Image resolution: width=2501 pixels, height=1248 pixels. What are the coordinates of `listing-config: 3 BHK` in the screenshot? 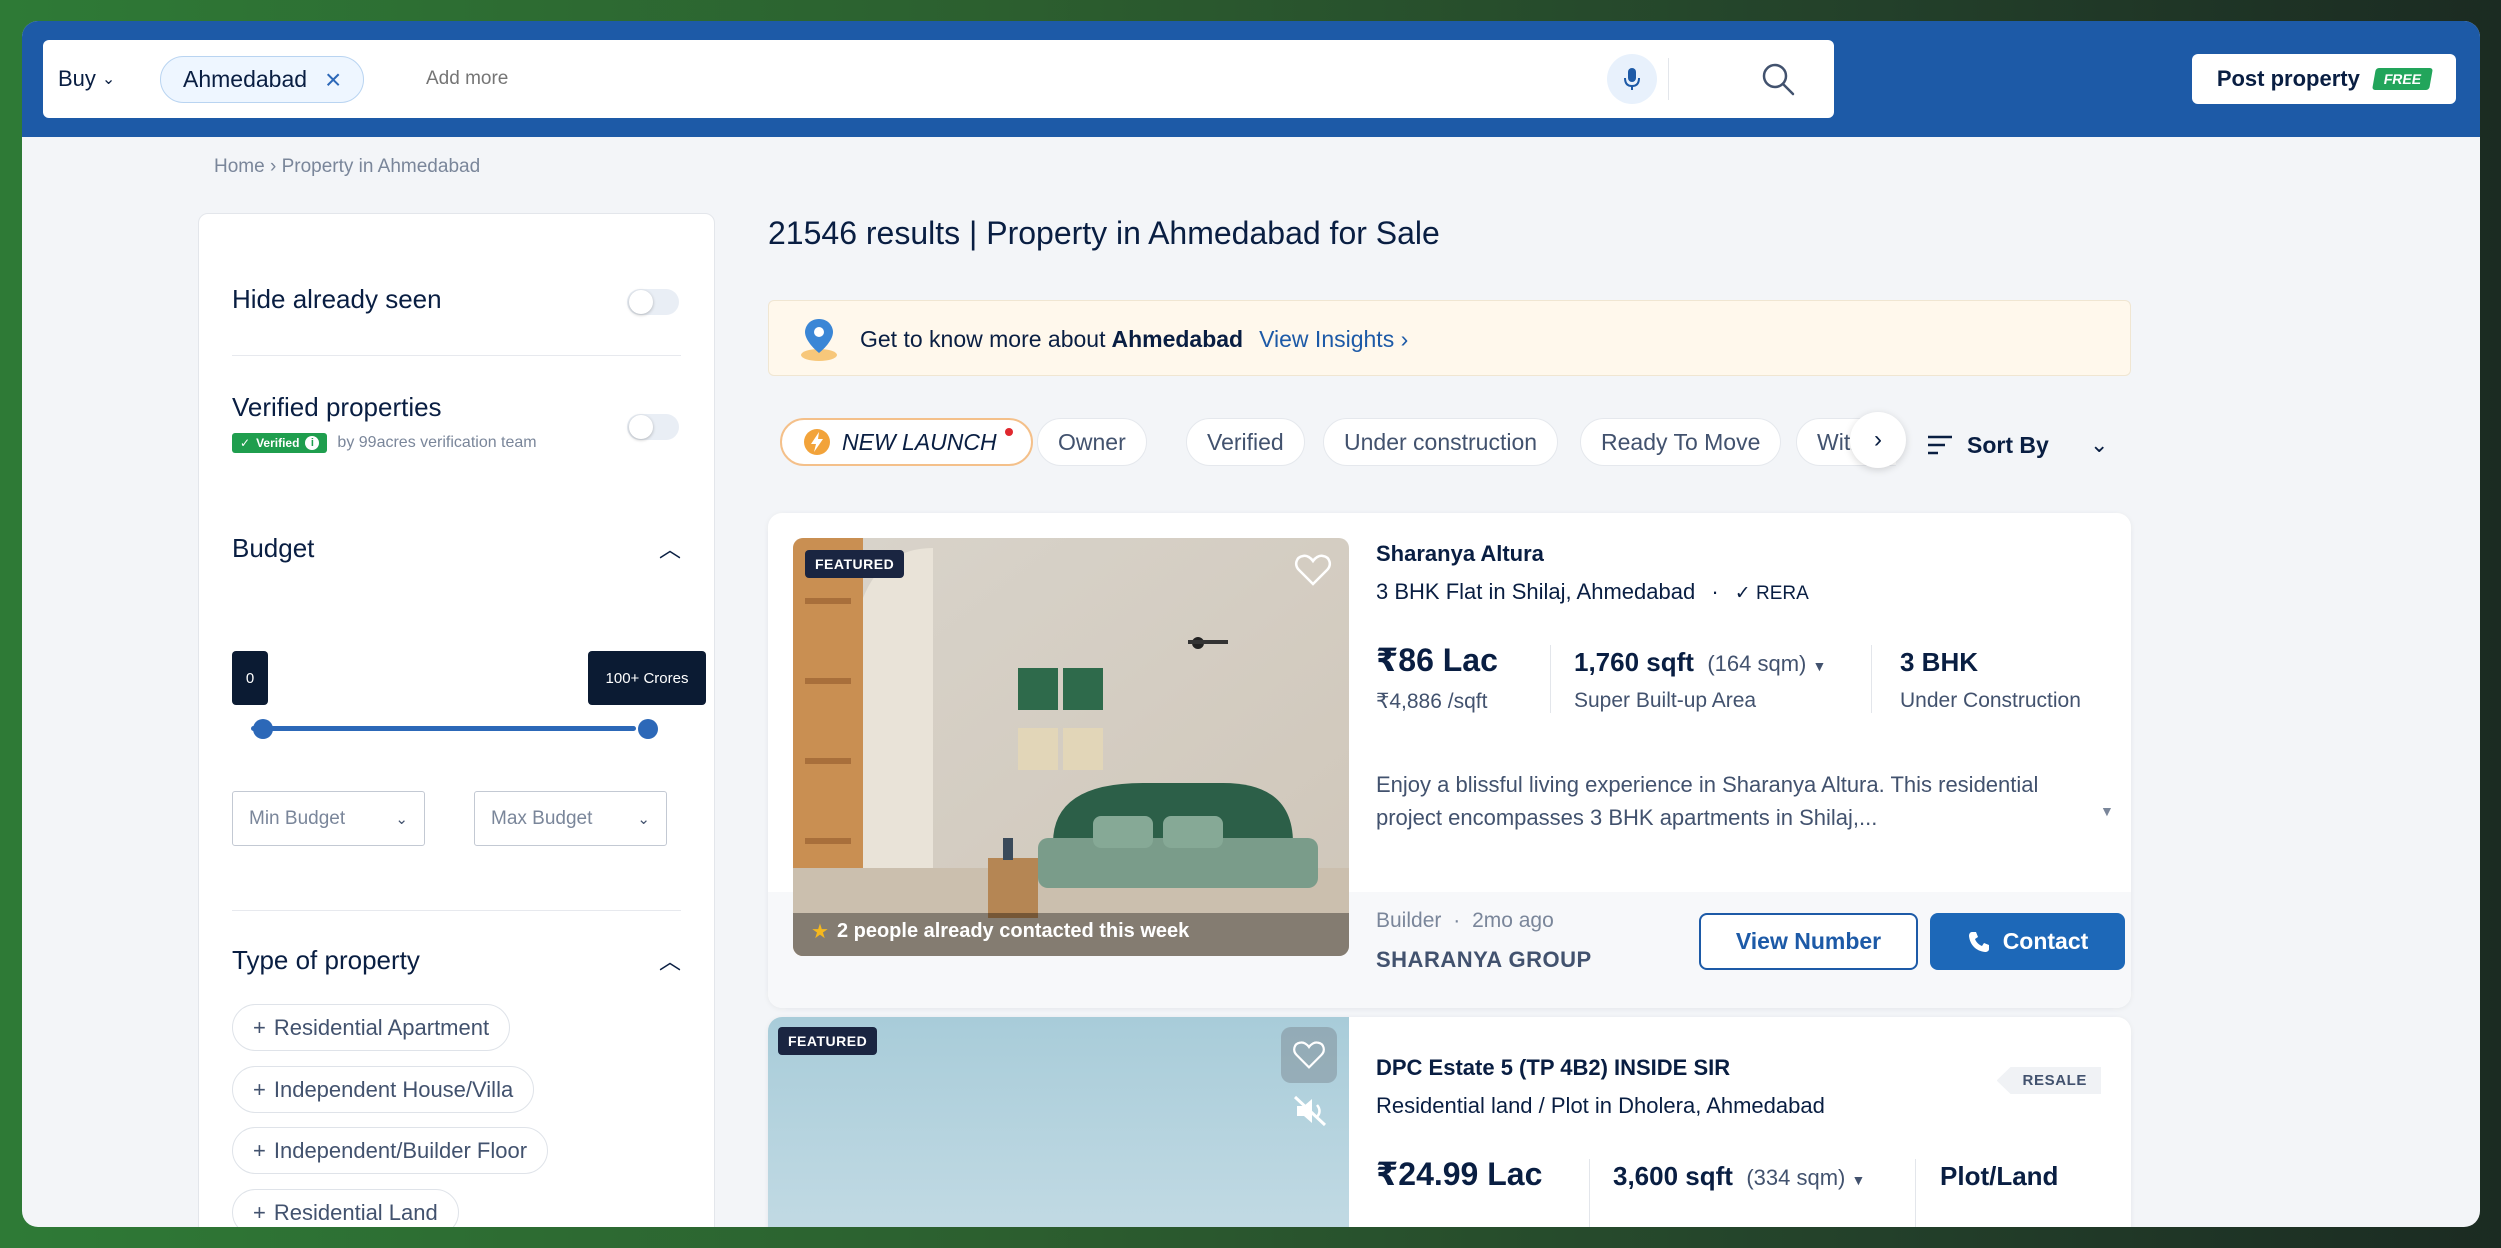 It's located at (1939, 662).